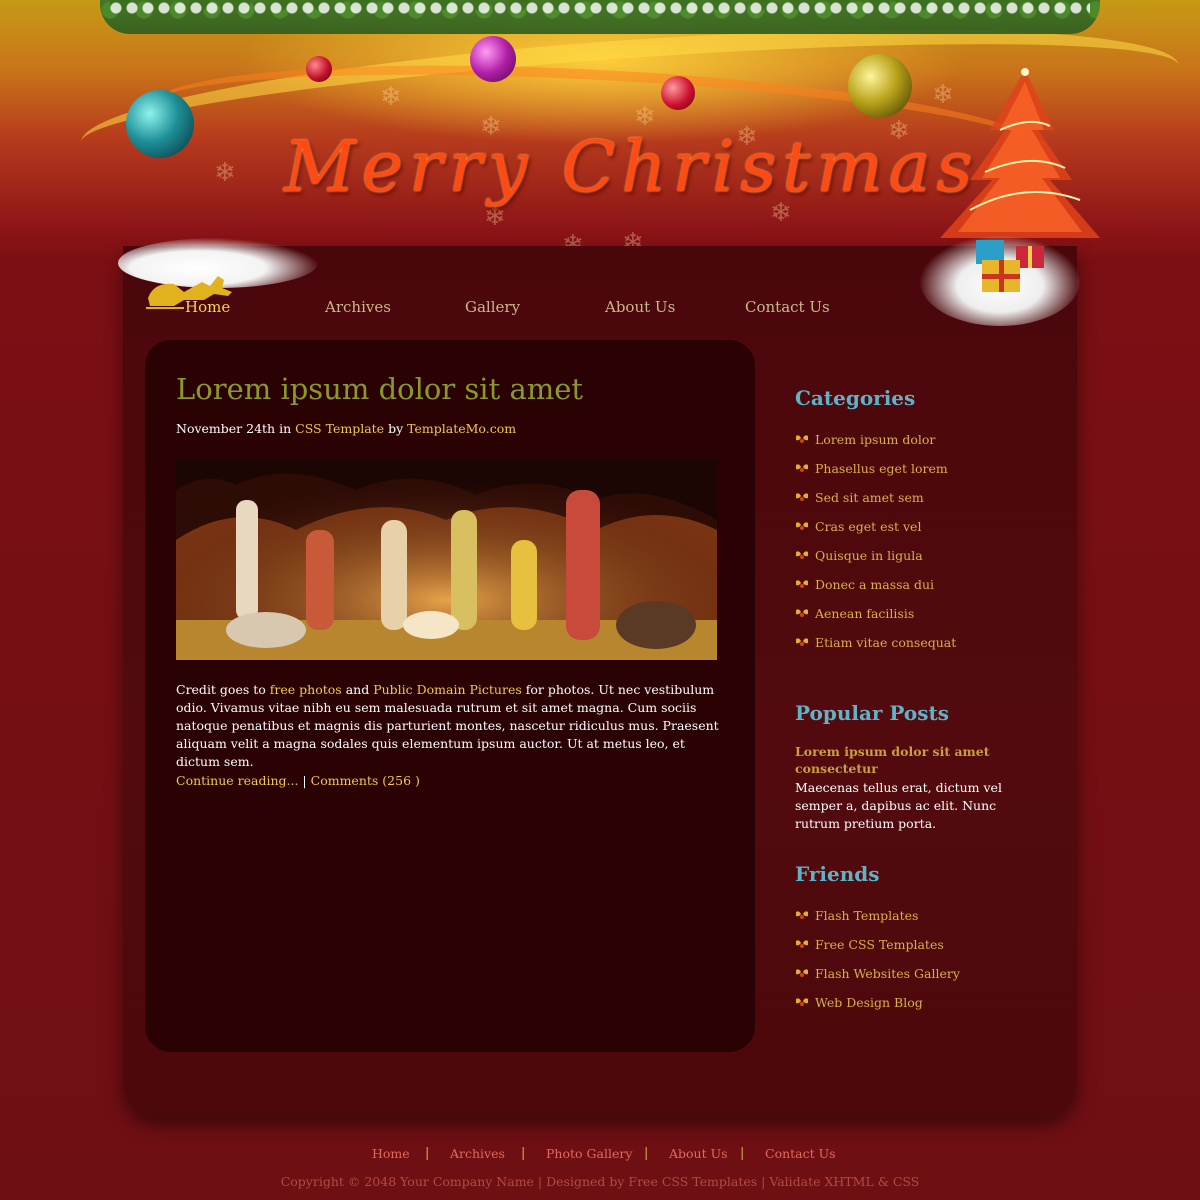 The height and width of the screenshot is (1200, 1200). Describe the element at coordinates (881, 468) in the screenshot. I see `category-link: Phasellus eget lorem` at that location.